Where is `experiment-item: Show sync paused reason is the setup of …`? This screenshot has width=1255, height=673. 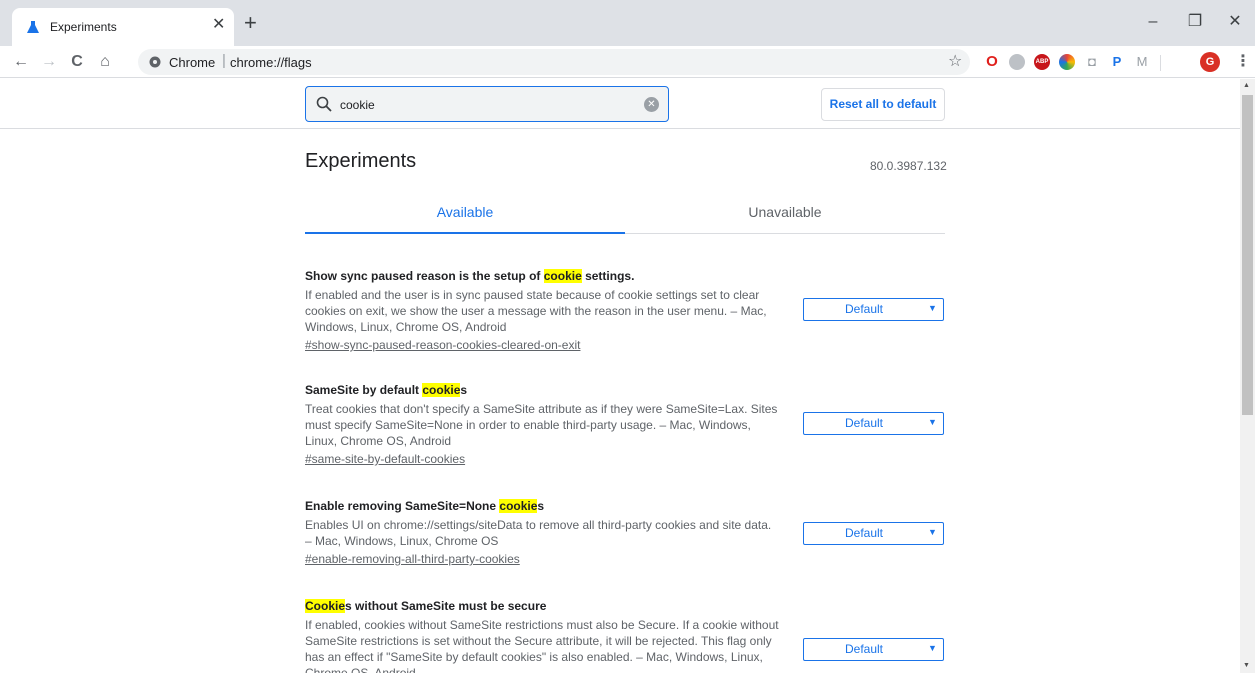
experiment-item: Show sync paused reason is the setup of … is located at coordinates (625, 311).